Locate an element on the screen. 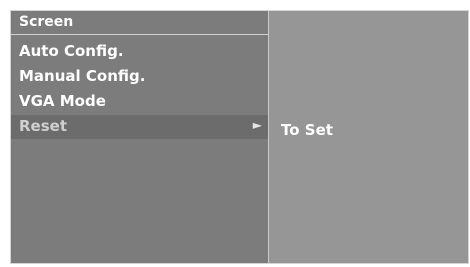 The width and height of the screenshot is (470, 267). menu-item-manual-config: Manual Config. is located at coordinates (139, 77).